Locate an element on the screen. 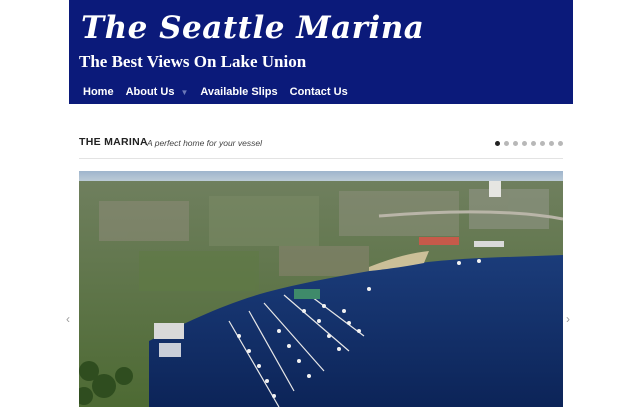 This screenshot has width=640, height=407. nav-home: Home is located at coordinates (98, 92).